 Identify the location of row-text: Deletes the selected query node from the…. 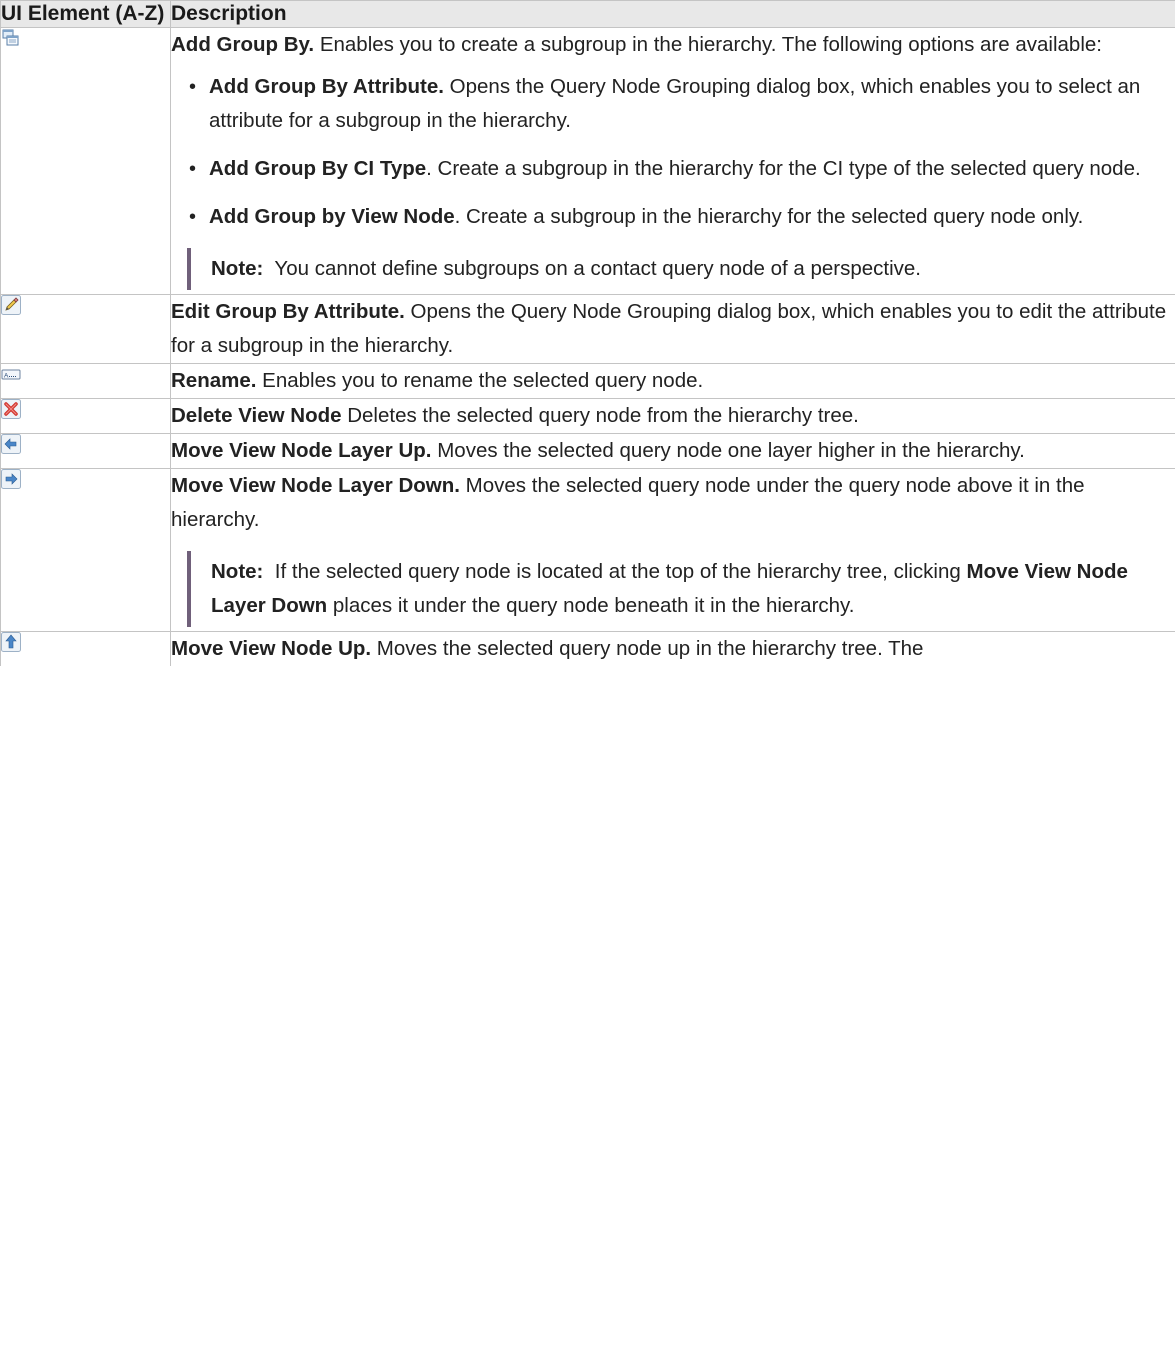
(600, 415).